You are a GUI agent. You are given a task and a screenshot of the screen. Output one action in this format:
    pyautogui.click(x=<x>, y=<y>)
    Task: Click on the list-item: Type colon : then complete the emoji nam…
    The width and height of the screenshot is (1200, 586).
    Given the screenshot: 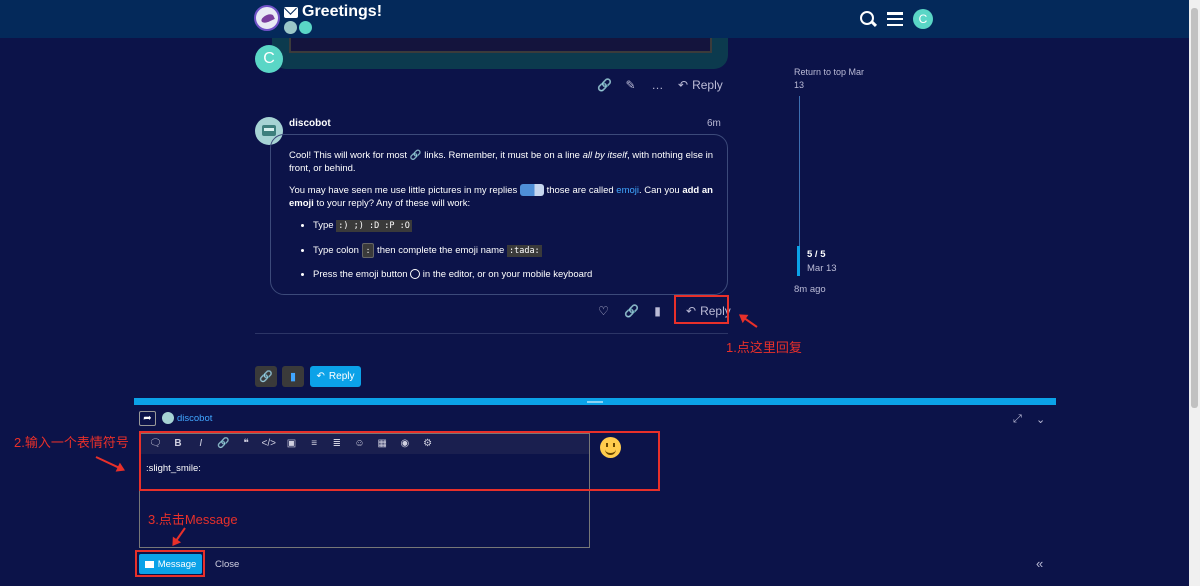 What is the action you would take?
    pyautogui.click(x=516, y=250)
    